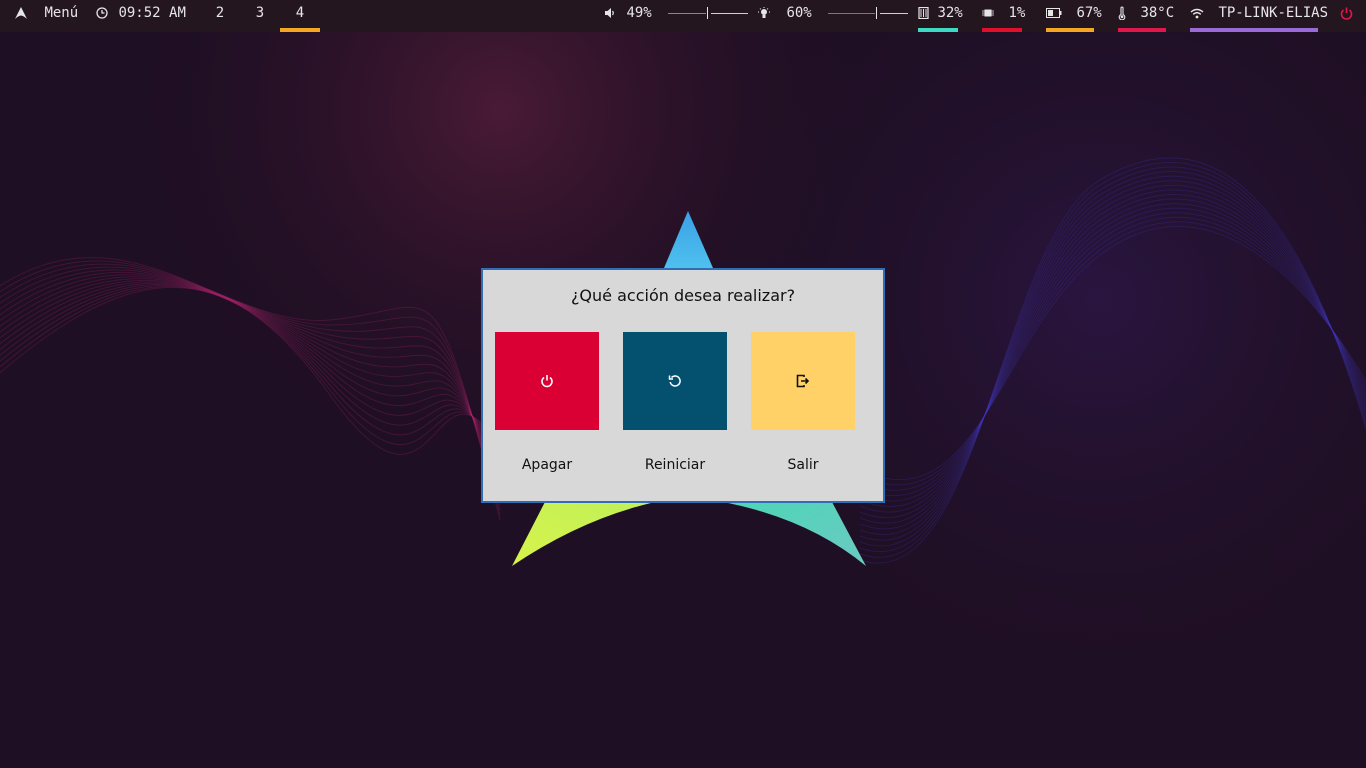 This screenshot has height=768, width=1366. I want to click on battery-label: 67%, so click(1089, 13).